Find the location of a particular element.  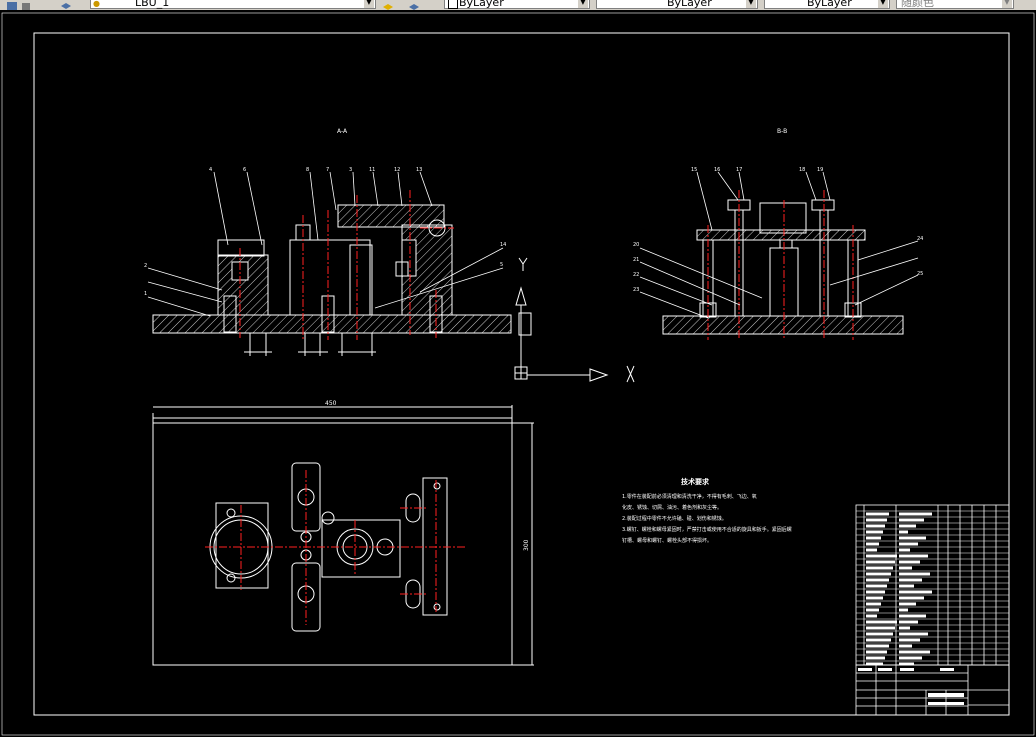

svg-text: 21 is located at coordinates (636, 260).